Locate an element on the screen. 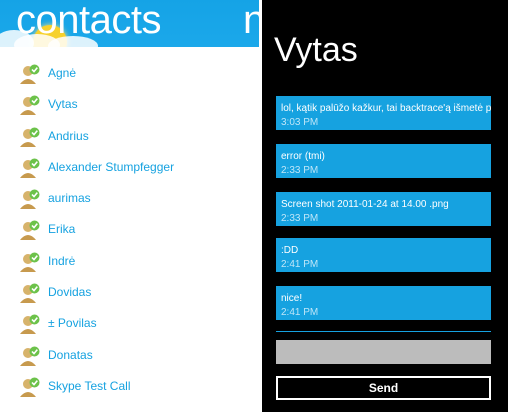 This screenshot has width=508, height=412. contact-name: Andrius is located at coordinates (68, 135).